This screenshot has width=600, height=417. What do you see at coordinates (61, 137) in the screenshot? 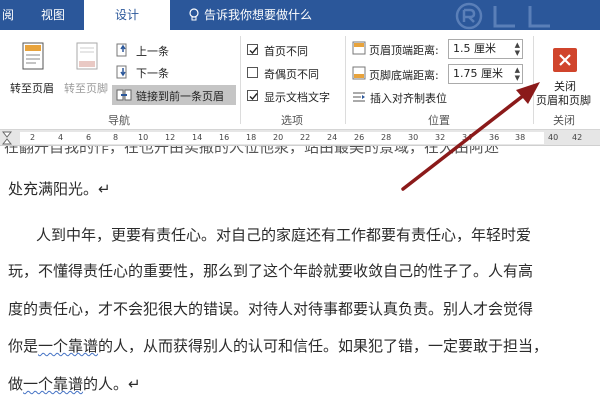
I see `ruler-tick-label: 4` at bounding box center [61, 137].